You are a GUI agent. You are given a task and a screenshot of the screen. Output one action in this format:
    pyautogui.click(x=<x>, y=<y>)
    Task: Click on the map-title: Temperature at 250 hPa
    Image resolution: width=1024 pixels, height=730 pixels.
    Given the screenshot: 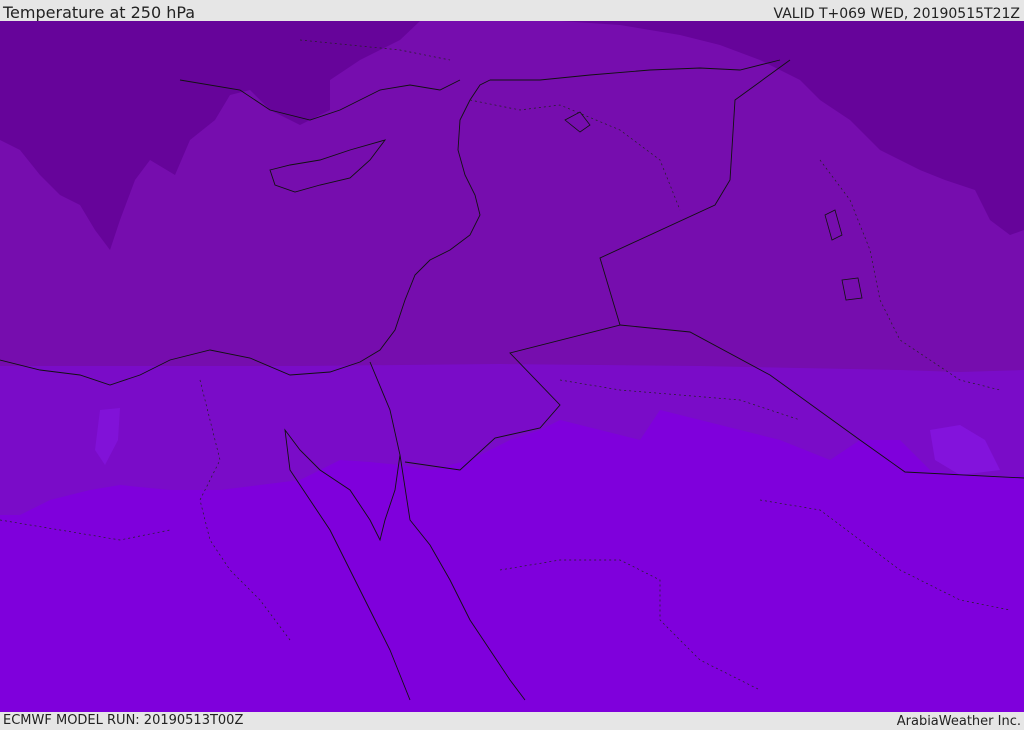 What is the action you would take?
    pyautogui.click(x=99, y=12)
    